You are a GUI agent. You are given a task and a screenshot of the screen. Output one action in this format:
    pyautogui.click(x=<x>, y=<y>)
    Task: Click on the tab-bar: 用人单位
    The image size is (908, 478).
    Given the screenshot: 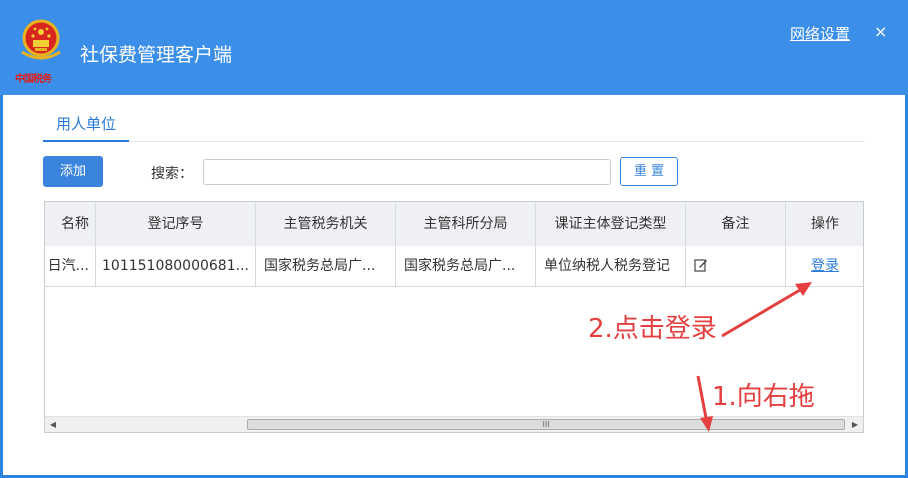 What is the action you would take?
    pyautogui.click(x=454, y=125)
    